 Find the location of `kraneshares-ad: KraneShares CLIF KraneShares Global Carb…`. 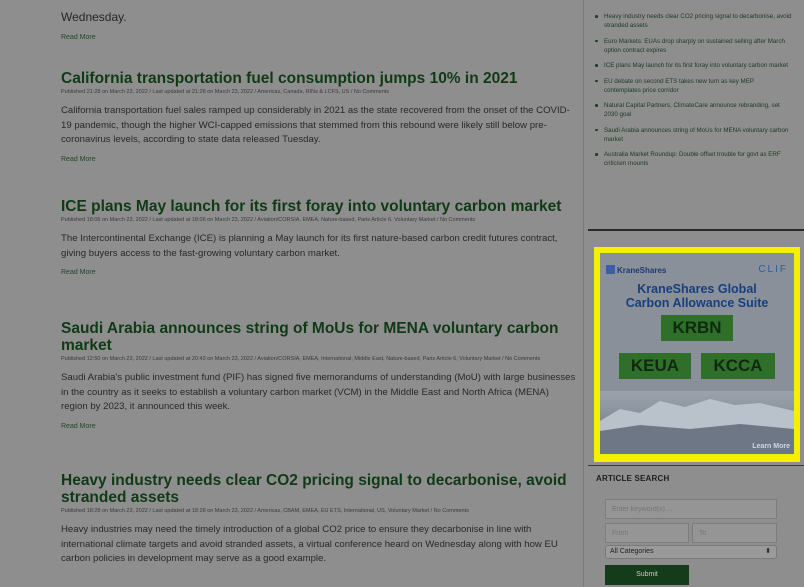

kraneshares-ad: KraneShares CLIF KraneShares Global Carb… is located at coordinates (697, 353).